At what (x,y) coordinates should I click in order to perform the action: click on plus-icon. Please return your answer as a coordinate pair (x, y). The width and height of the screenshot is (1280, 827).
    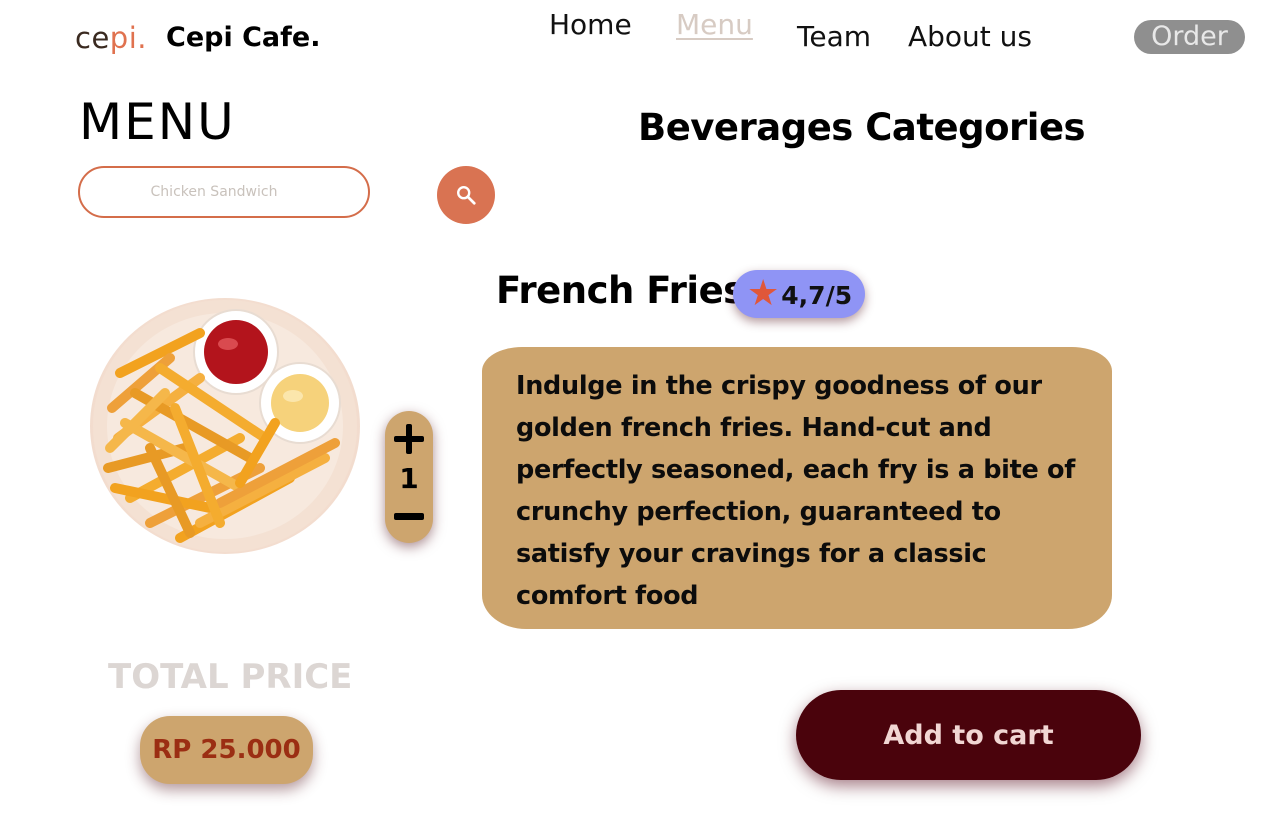
    Looking at the image, I should click on (409, 439).